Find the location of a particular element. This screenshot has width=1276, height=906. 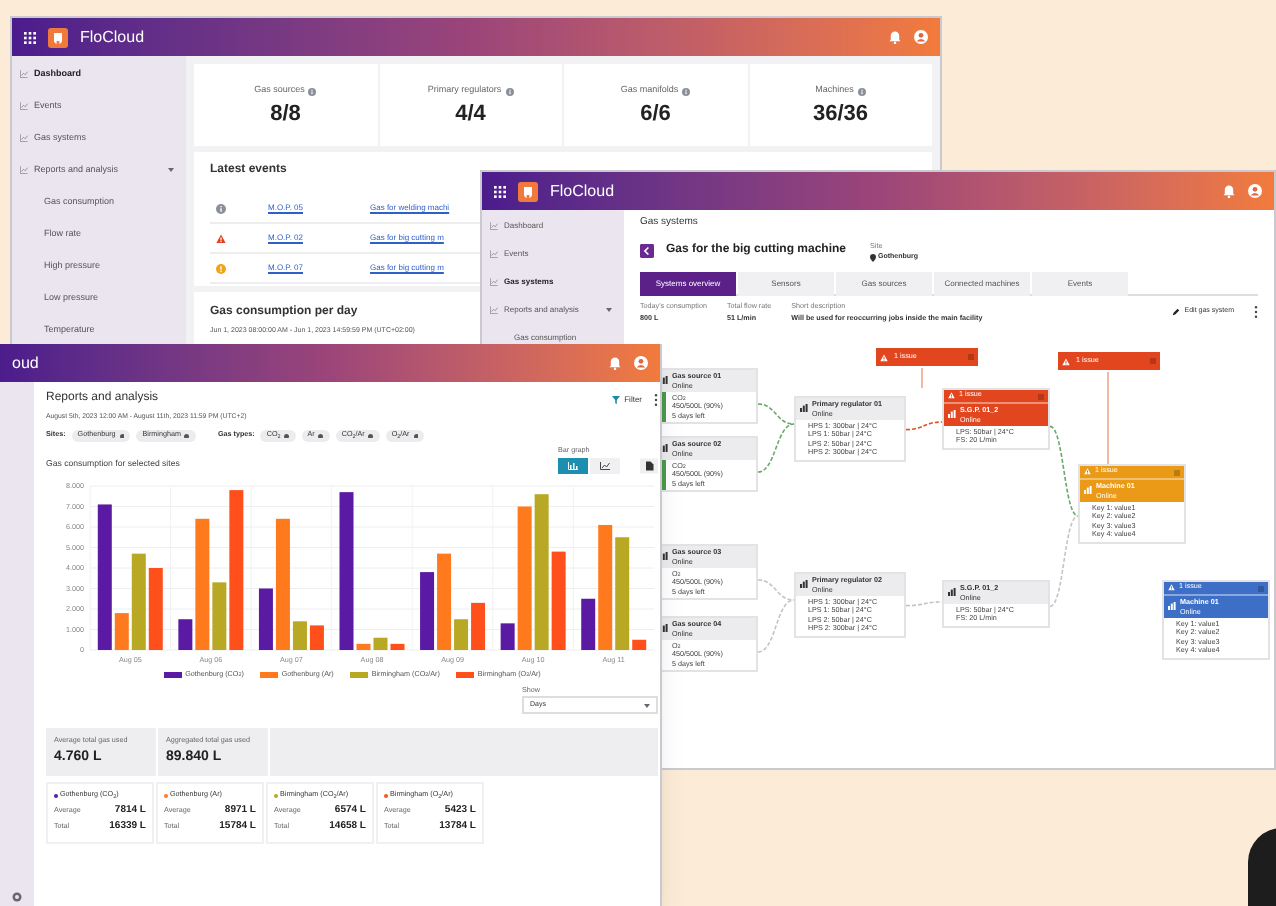

stat-value: 4/4 is located at coordinates (470, 114).